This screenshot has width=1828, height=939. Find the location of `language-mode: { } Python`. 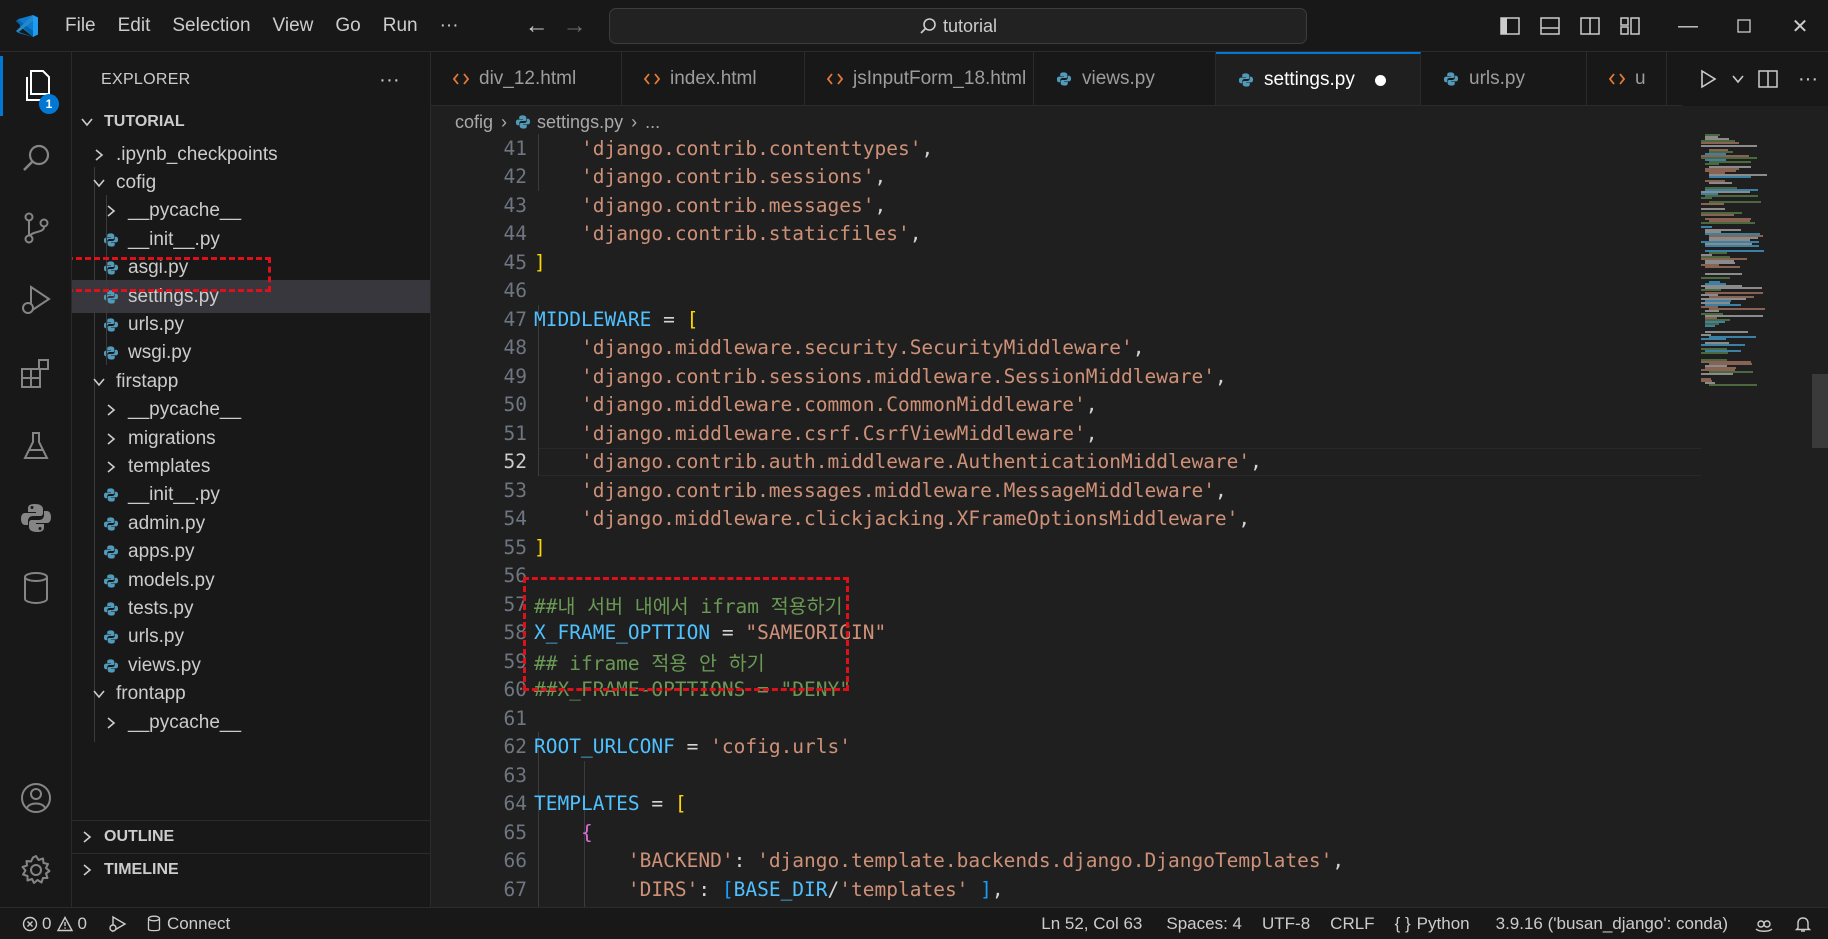

language-mode: { } Python is located at coordinates (1432, 923).